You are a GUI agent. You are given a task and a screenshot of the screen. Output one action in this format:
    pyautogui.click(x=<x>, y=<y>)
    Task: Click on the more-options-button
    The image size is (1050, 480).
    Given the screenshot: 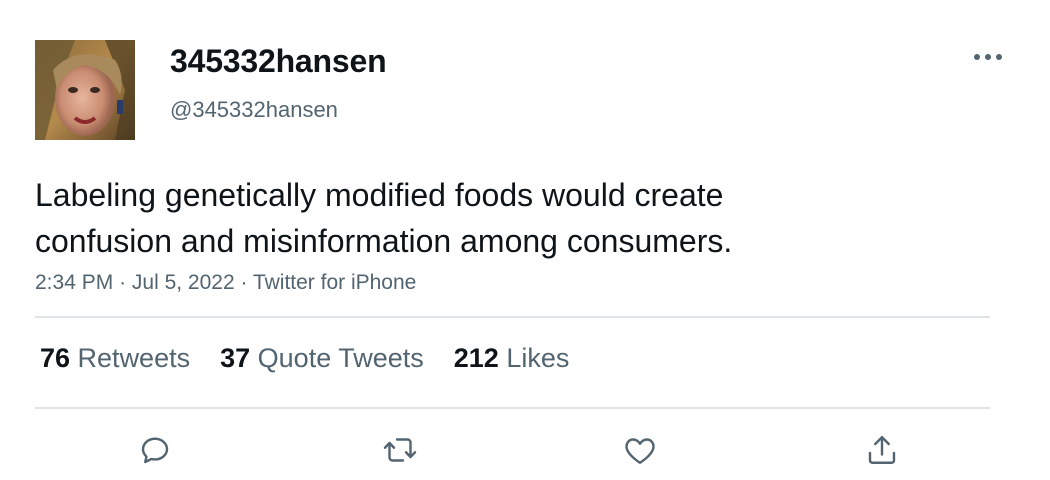 What is the action you would take?
    pyautogui.click(x=988, y=57)
    